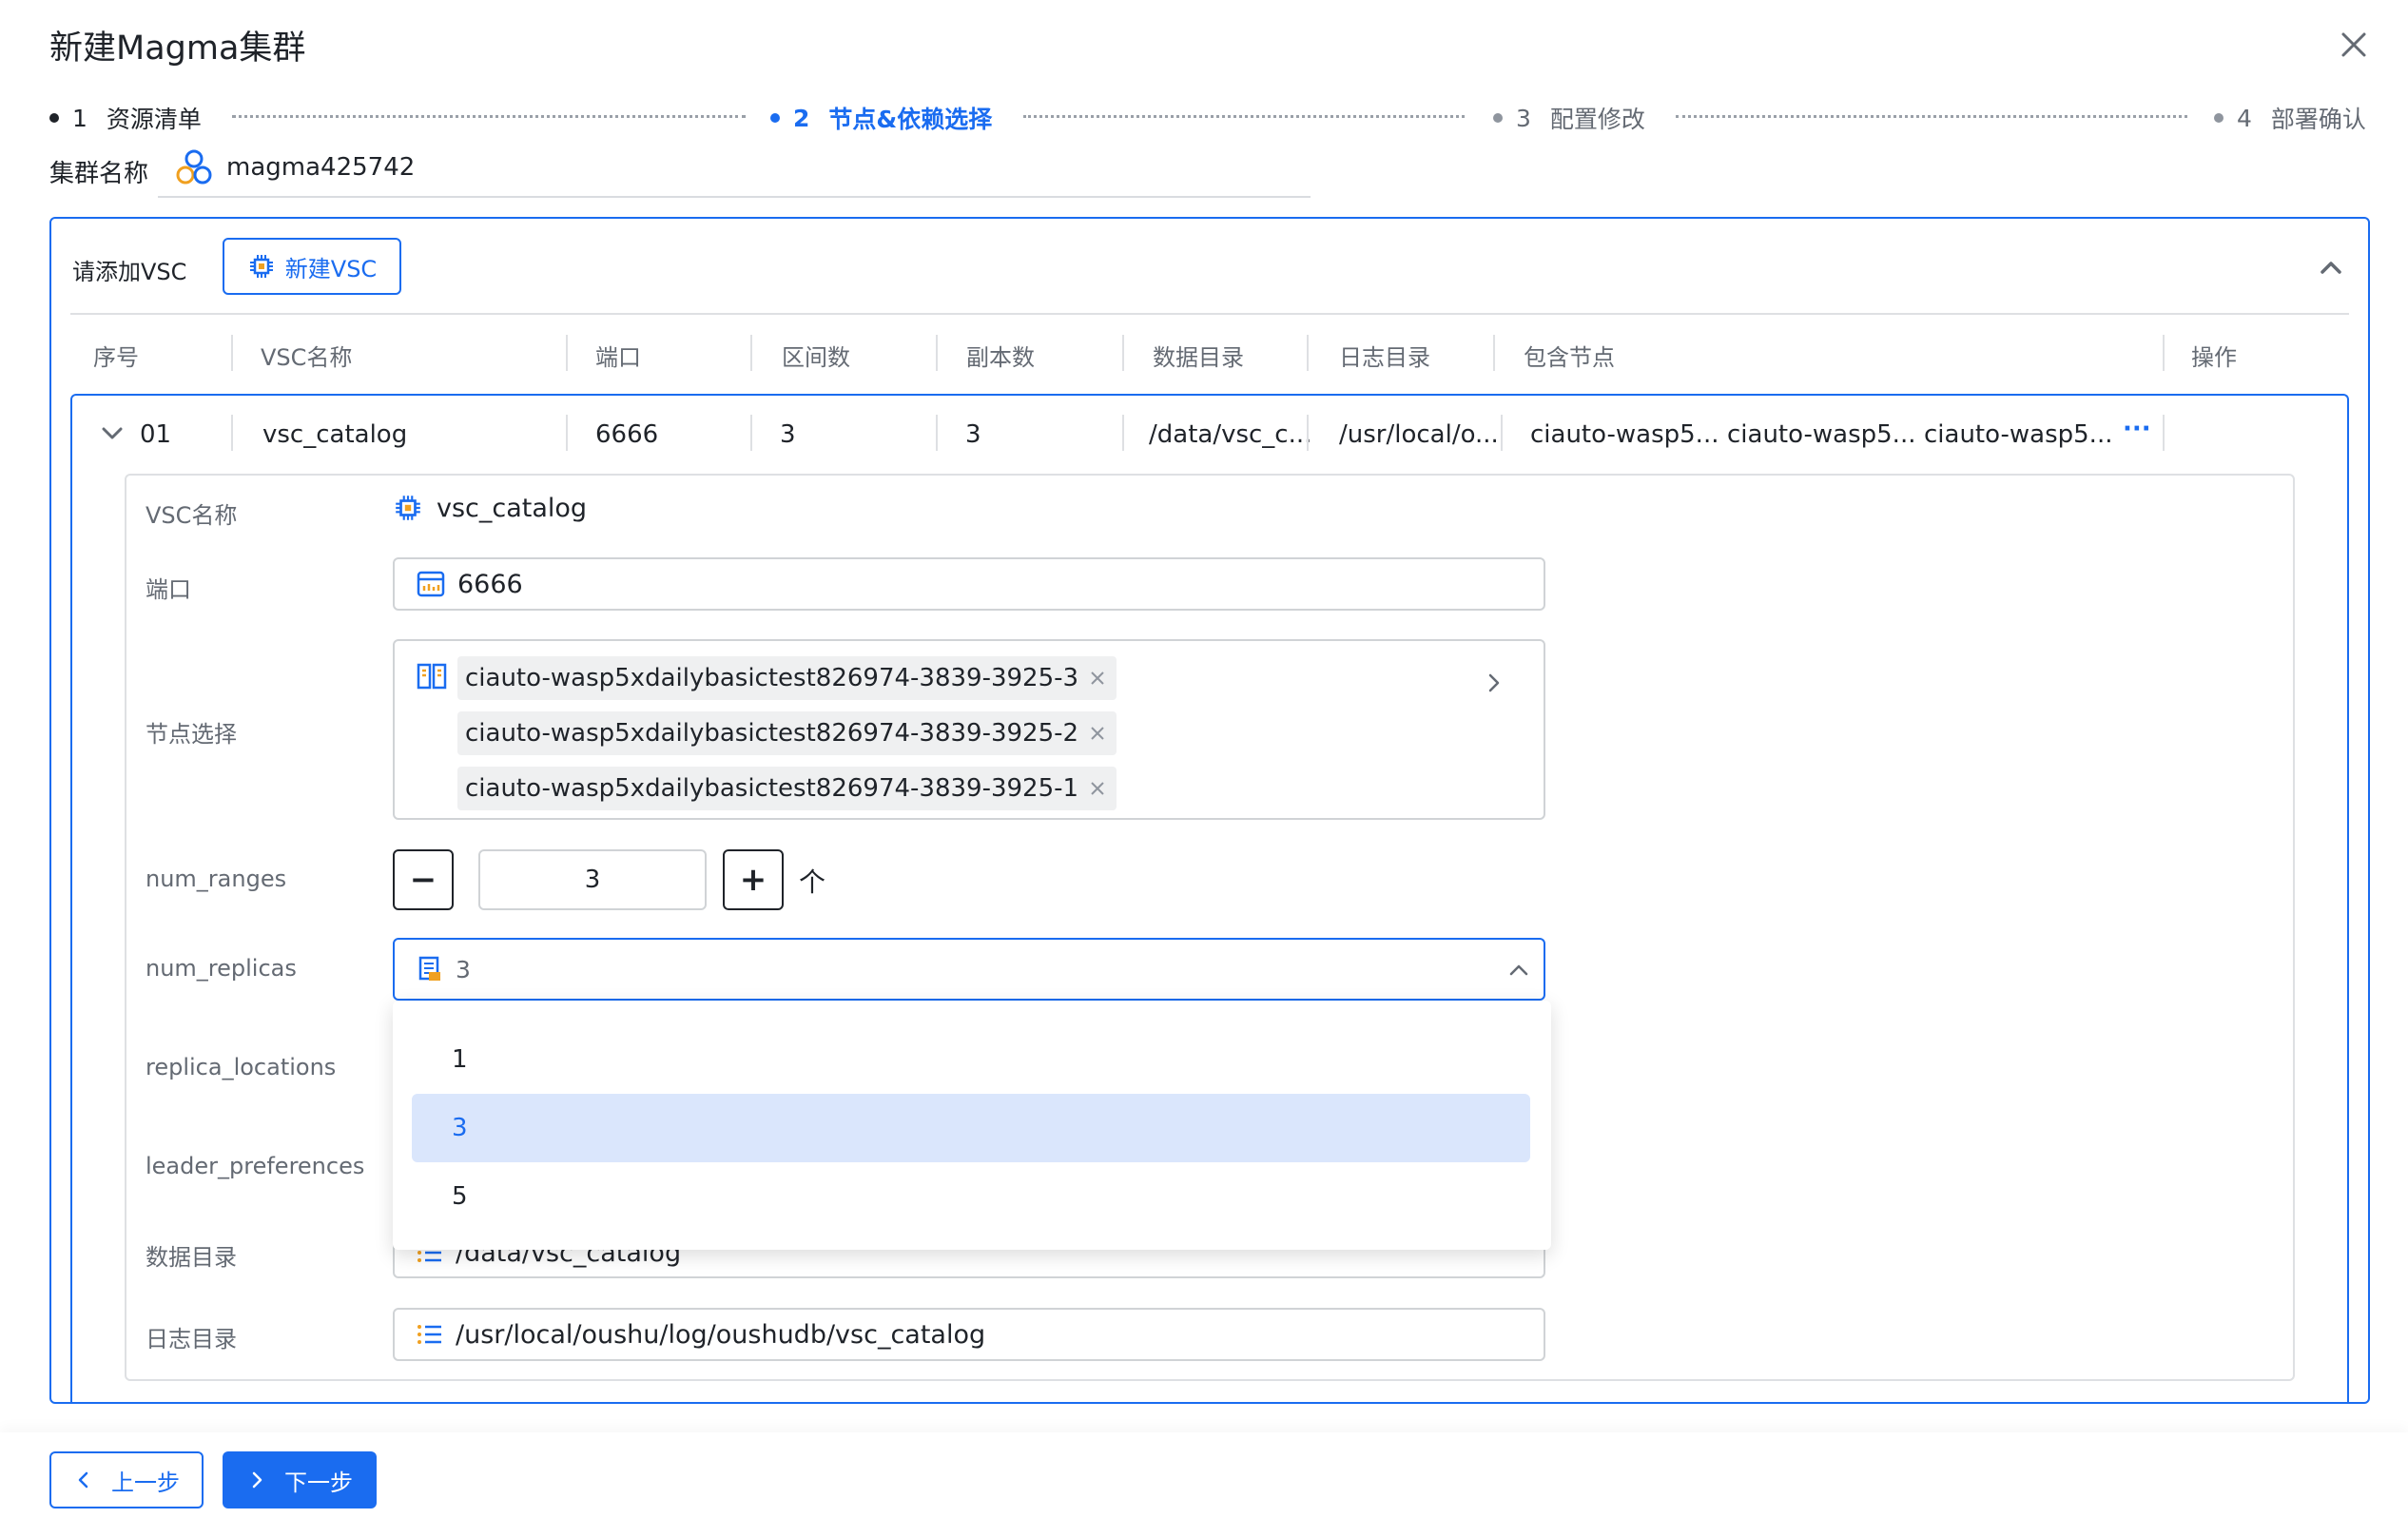 The image size is (2408, 1518). What do you see at coordinates (335, 434) in the screenshot?
I see `row-vsc-name: vsc_catalog` at bounding box center [335, 434].